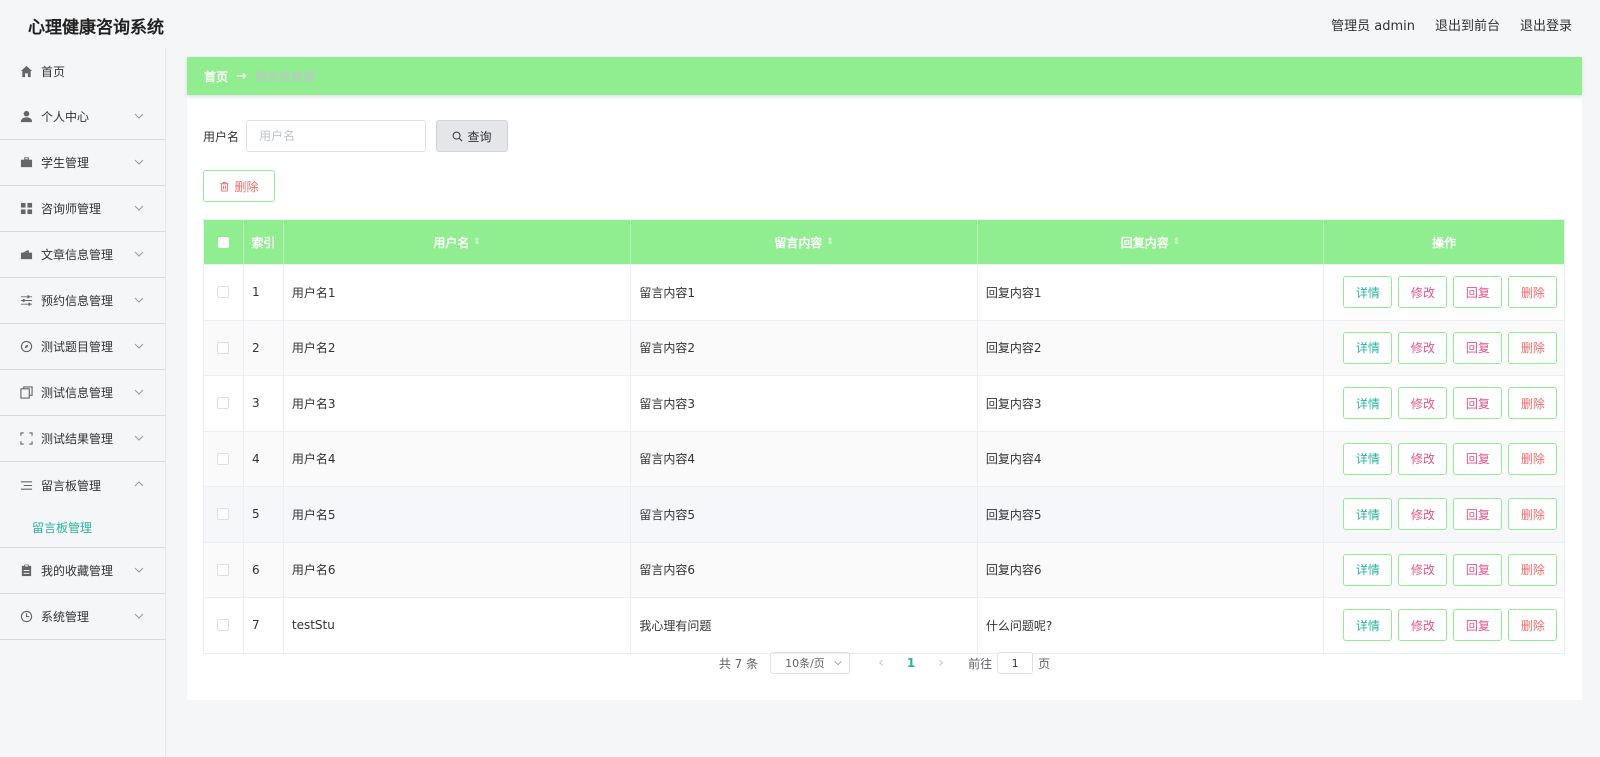 This screenshot has width=1600, height=757. Describe the element at coordinates (26, 347) in the screenshot. I see `compass-icon` at that location.